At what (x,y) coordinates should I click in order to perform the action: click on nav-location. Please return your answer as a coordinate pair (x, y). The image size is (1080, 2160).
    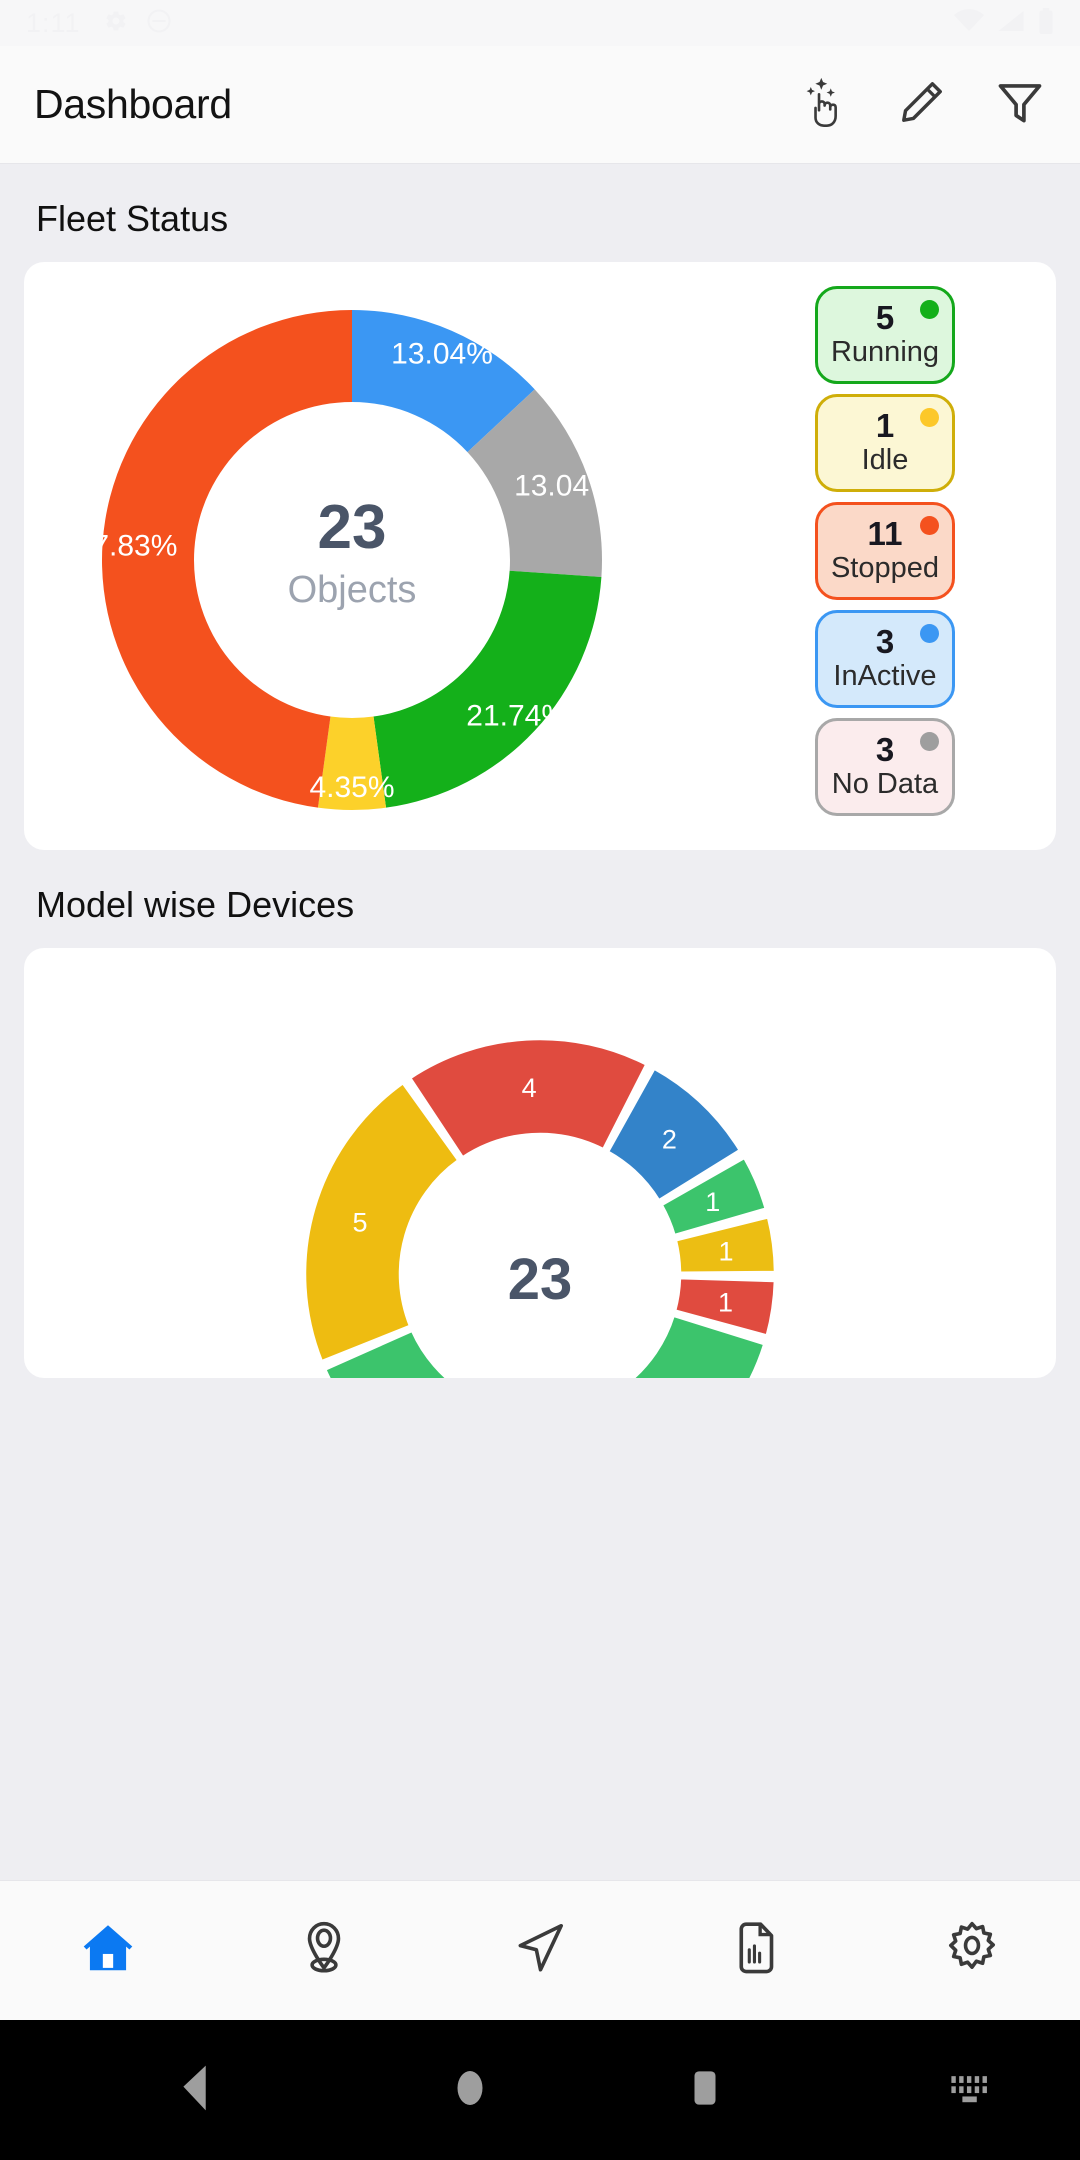
    Looking at the image, I should click on (324, 1950).